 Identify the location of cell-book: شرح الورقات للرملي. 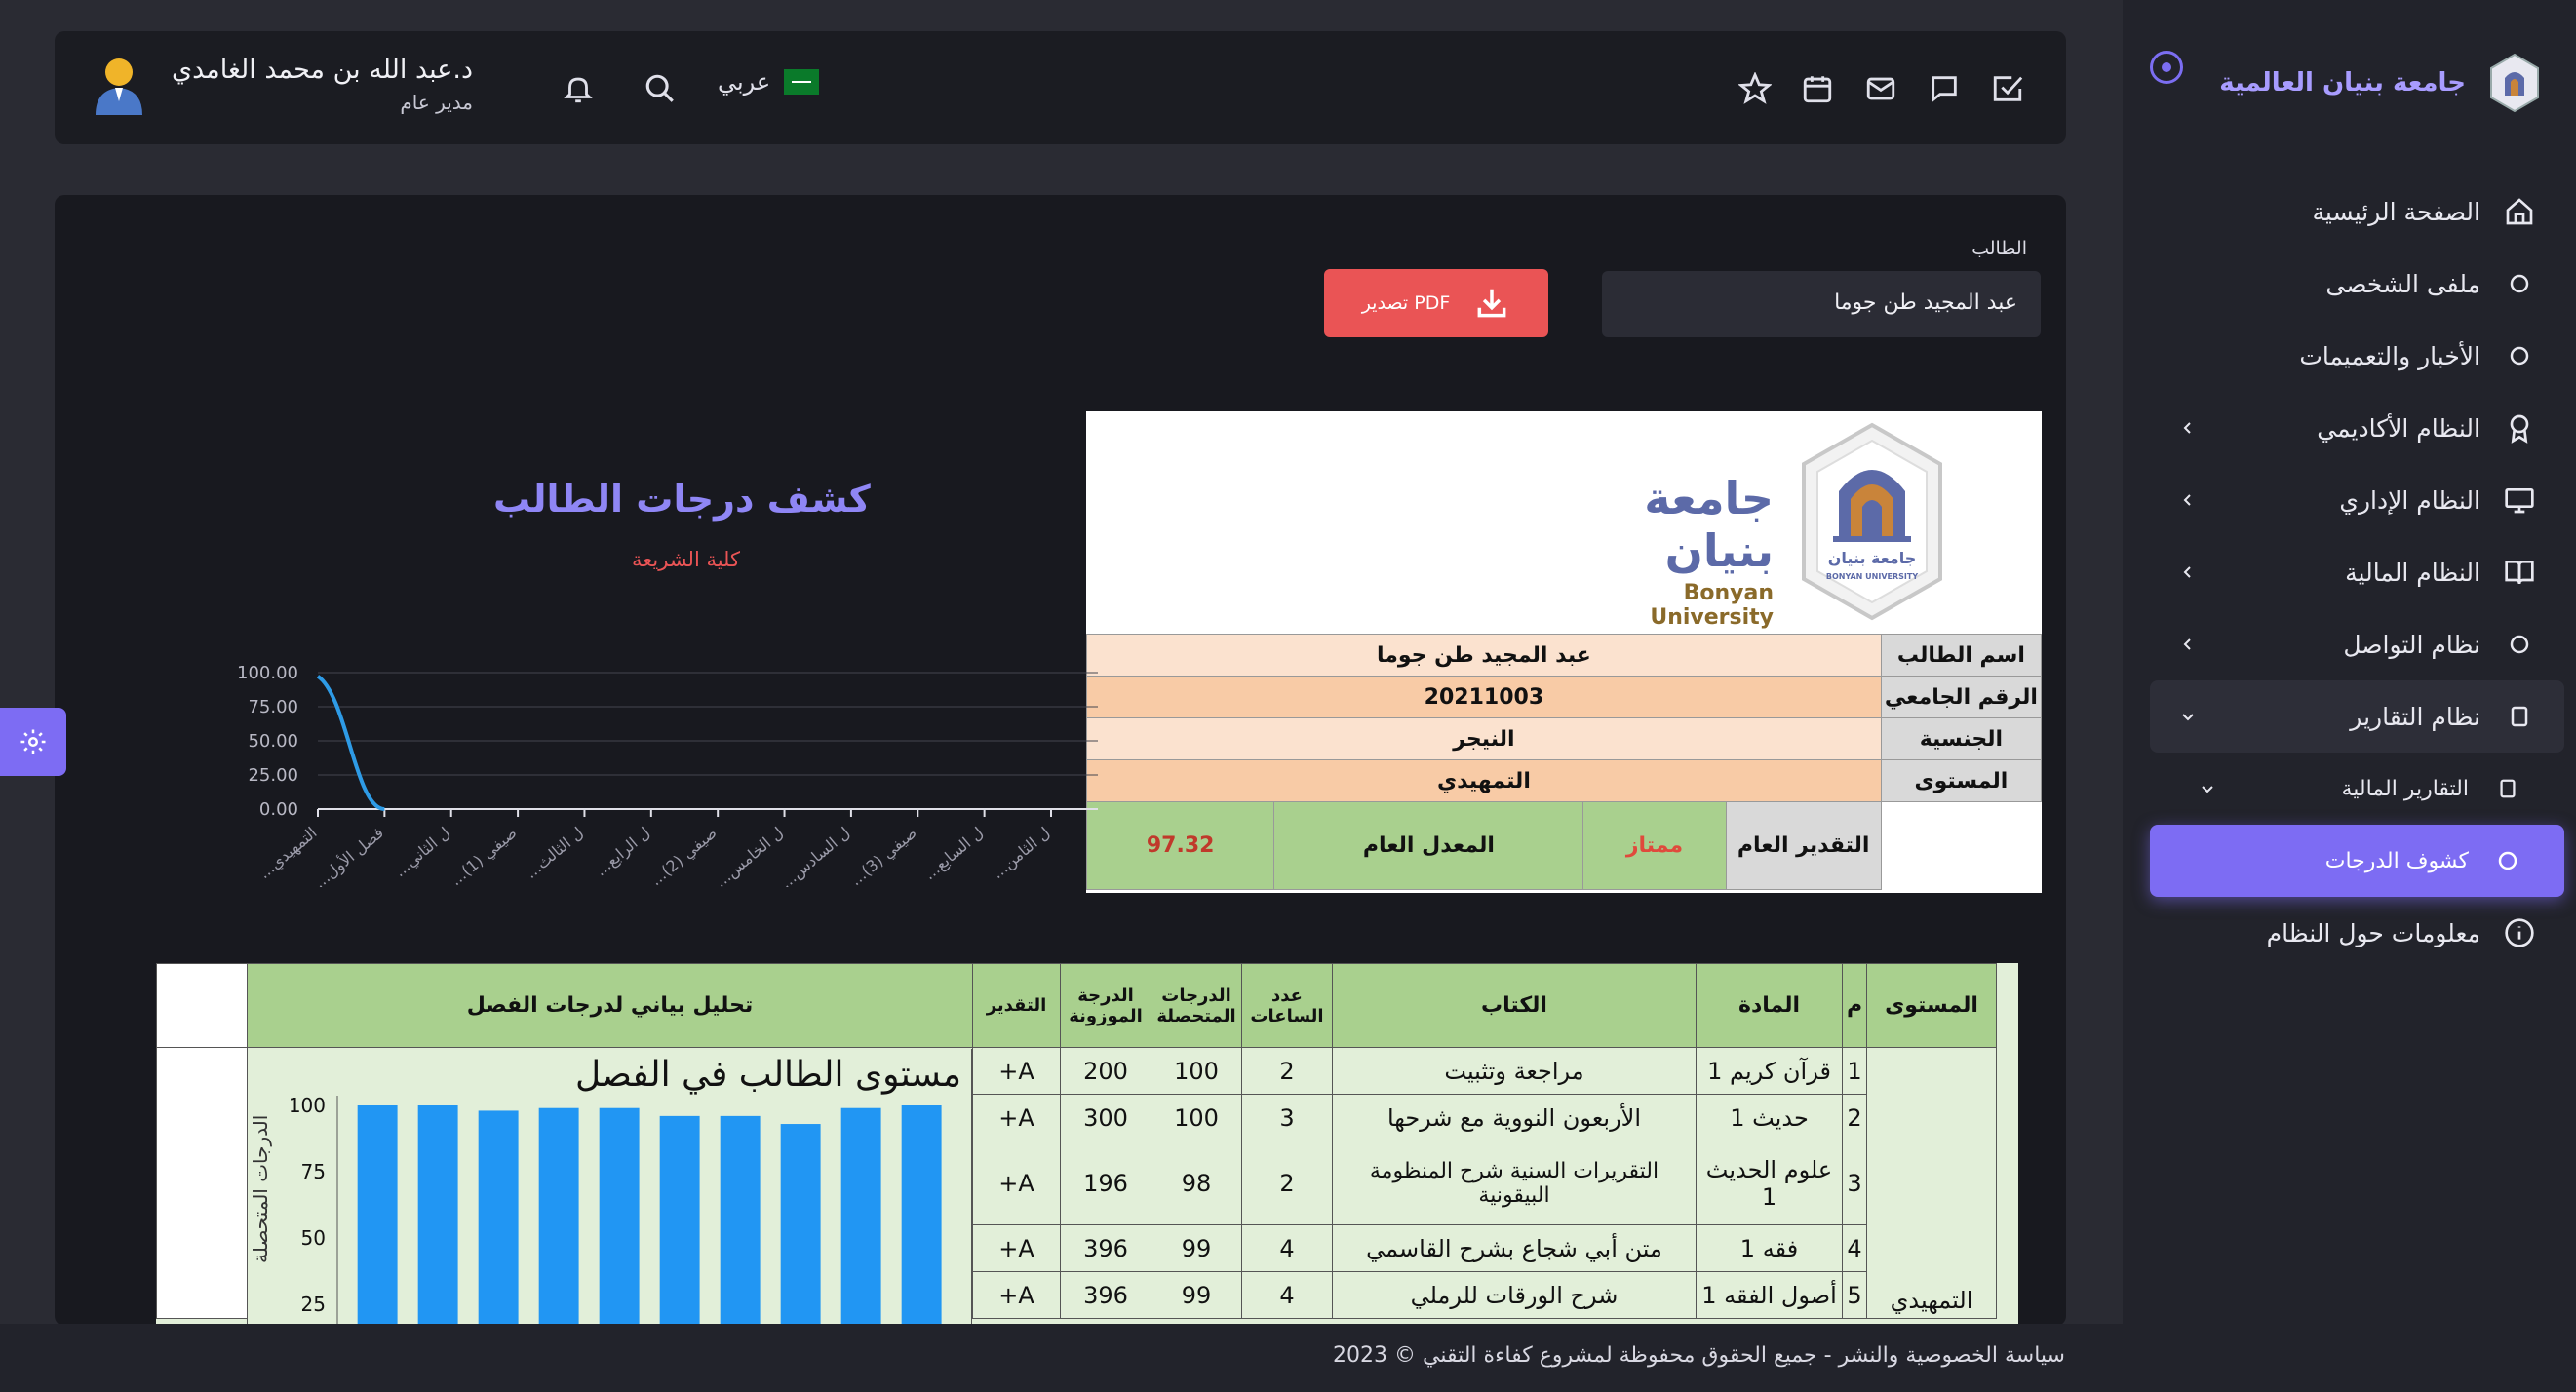
(1514, 1295).